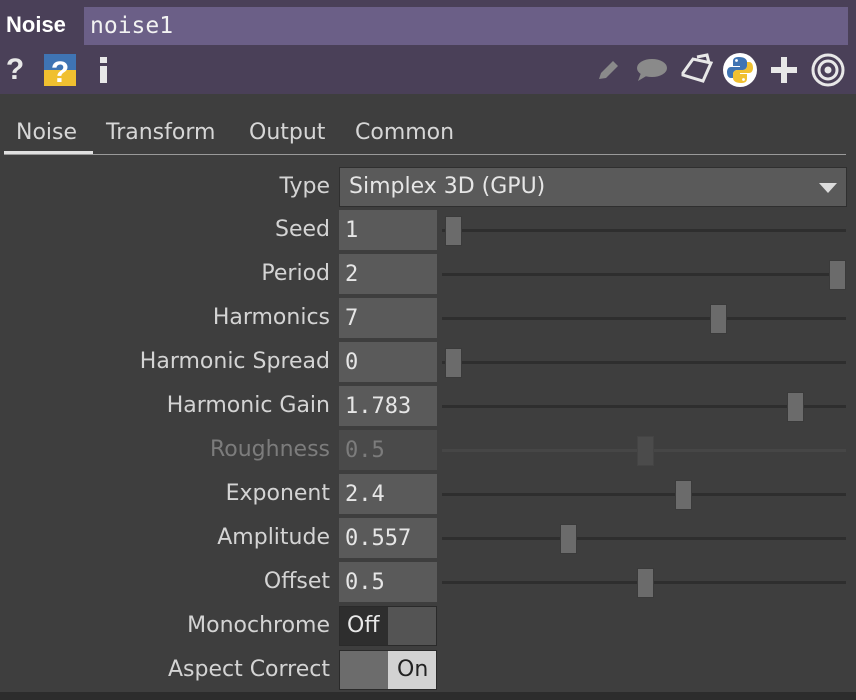  I want to click on offset-field, so click(388, 582).